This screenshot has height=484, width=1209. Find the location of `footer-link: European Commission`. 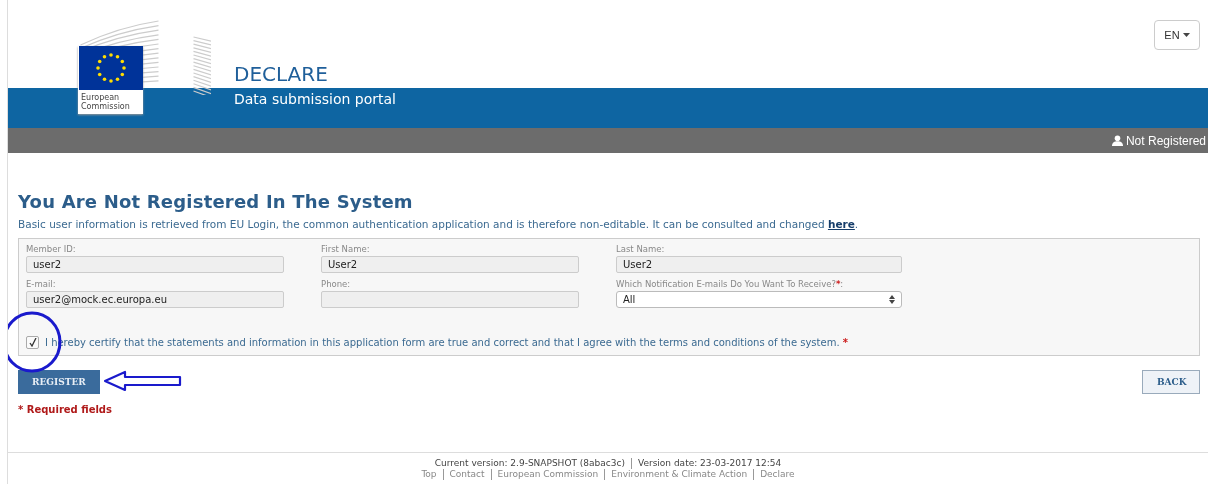

footer-link: European Commission is located at coordinates (547, 474).